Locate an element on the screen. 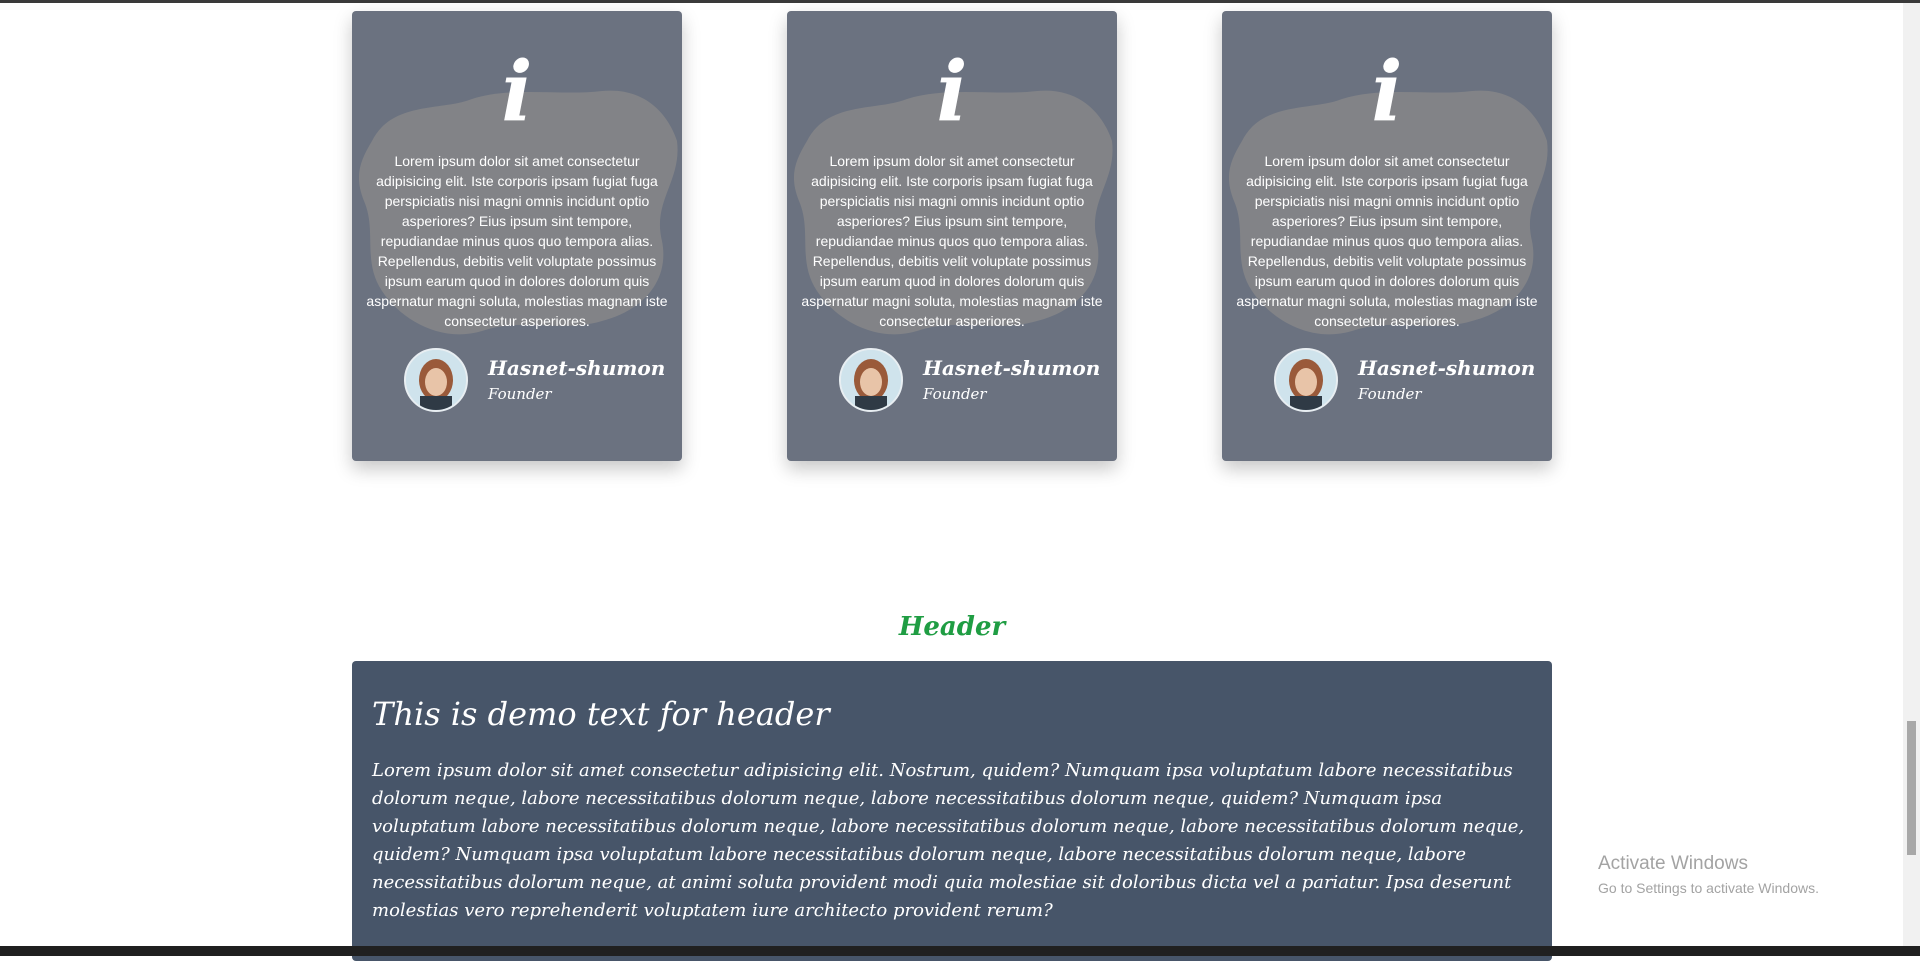 Image resolution: width=1920 pixels, height=961 pixels. window-top-edge is located at coordinates (960, 1).